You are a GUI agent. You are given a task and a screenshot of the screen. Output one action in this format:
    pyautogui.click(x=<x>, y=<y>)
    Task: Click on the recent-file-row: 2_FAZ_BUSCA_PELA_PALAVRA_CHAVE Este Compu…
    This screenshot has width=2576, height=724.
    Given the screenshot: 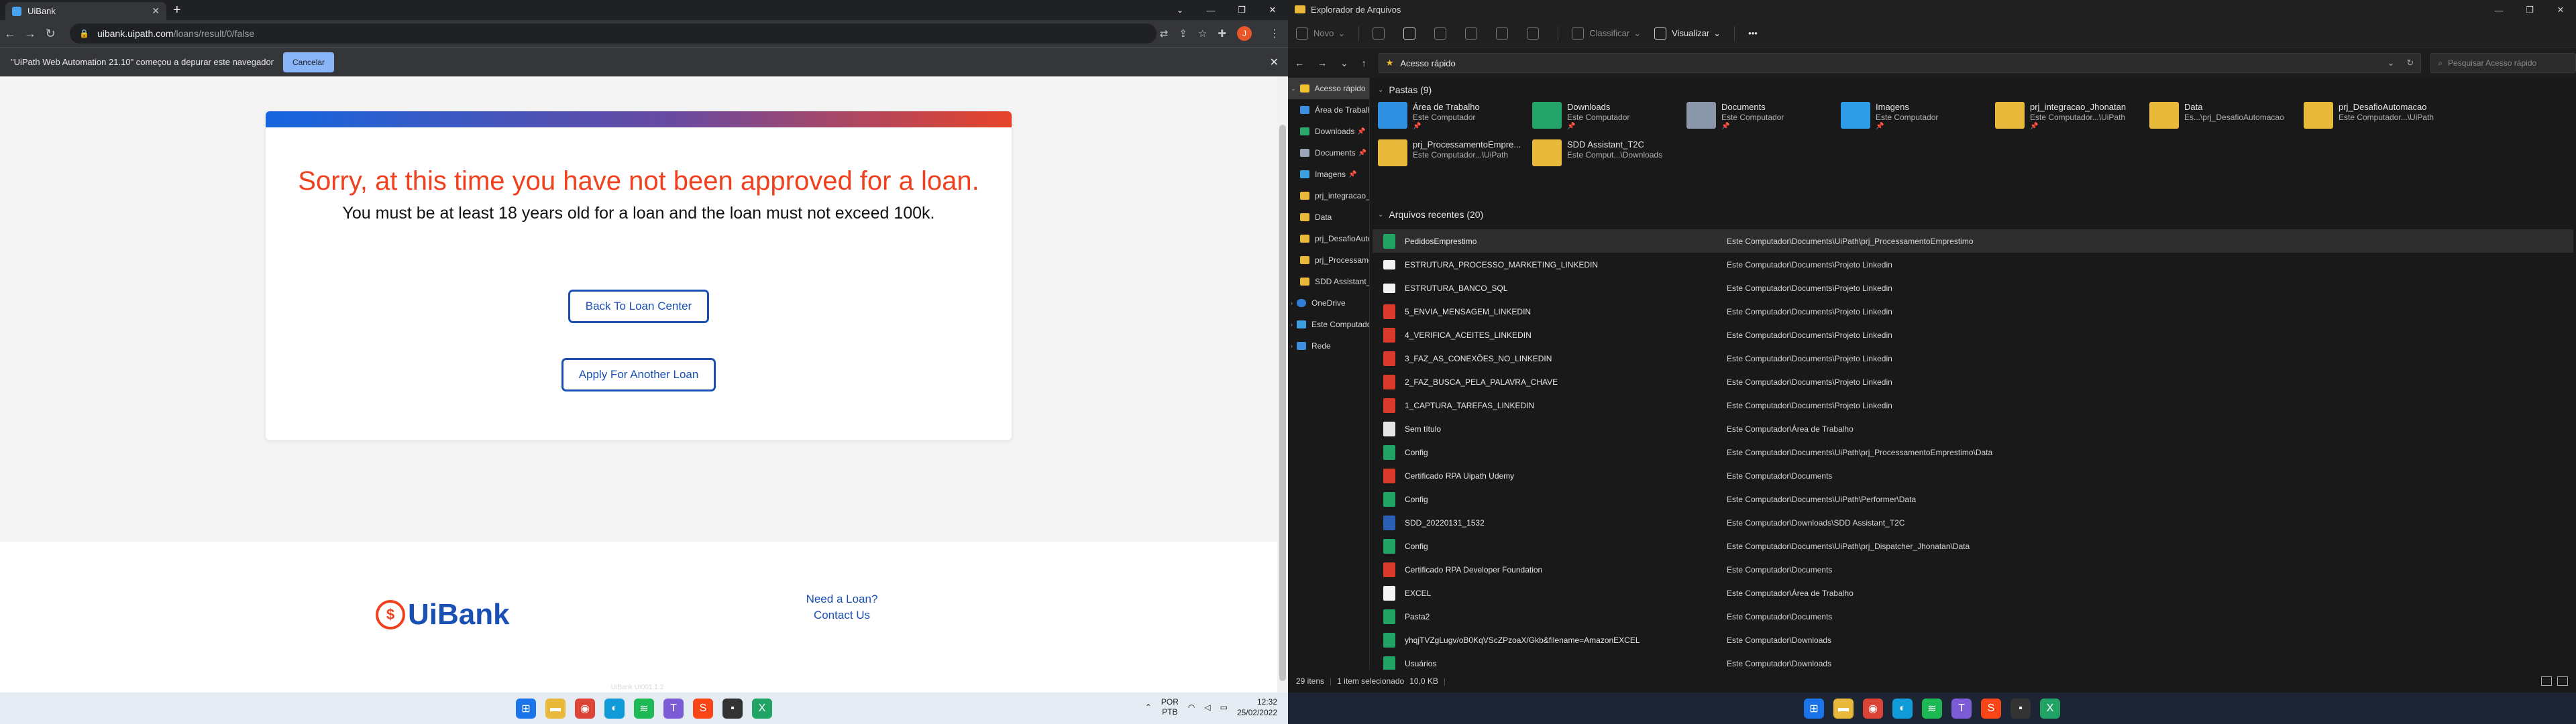 What is the action you would take?
    pyautogui.click(x=1973, y=382)
    